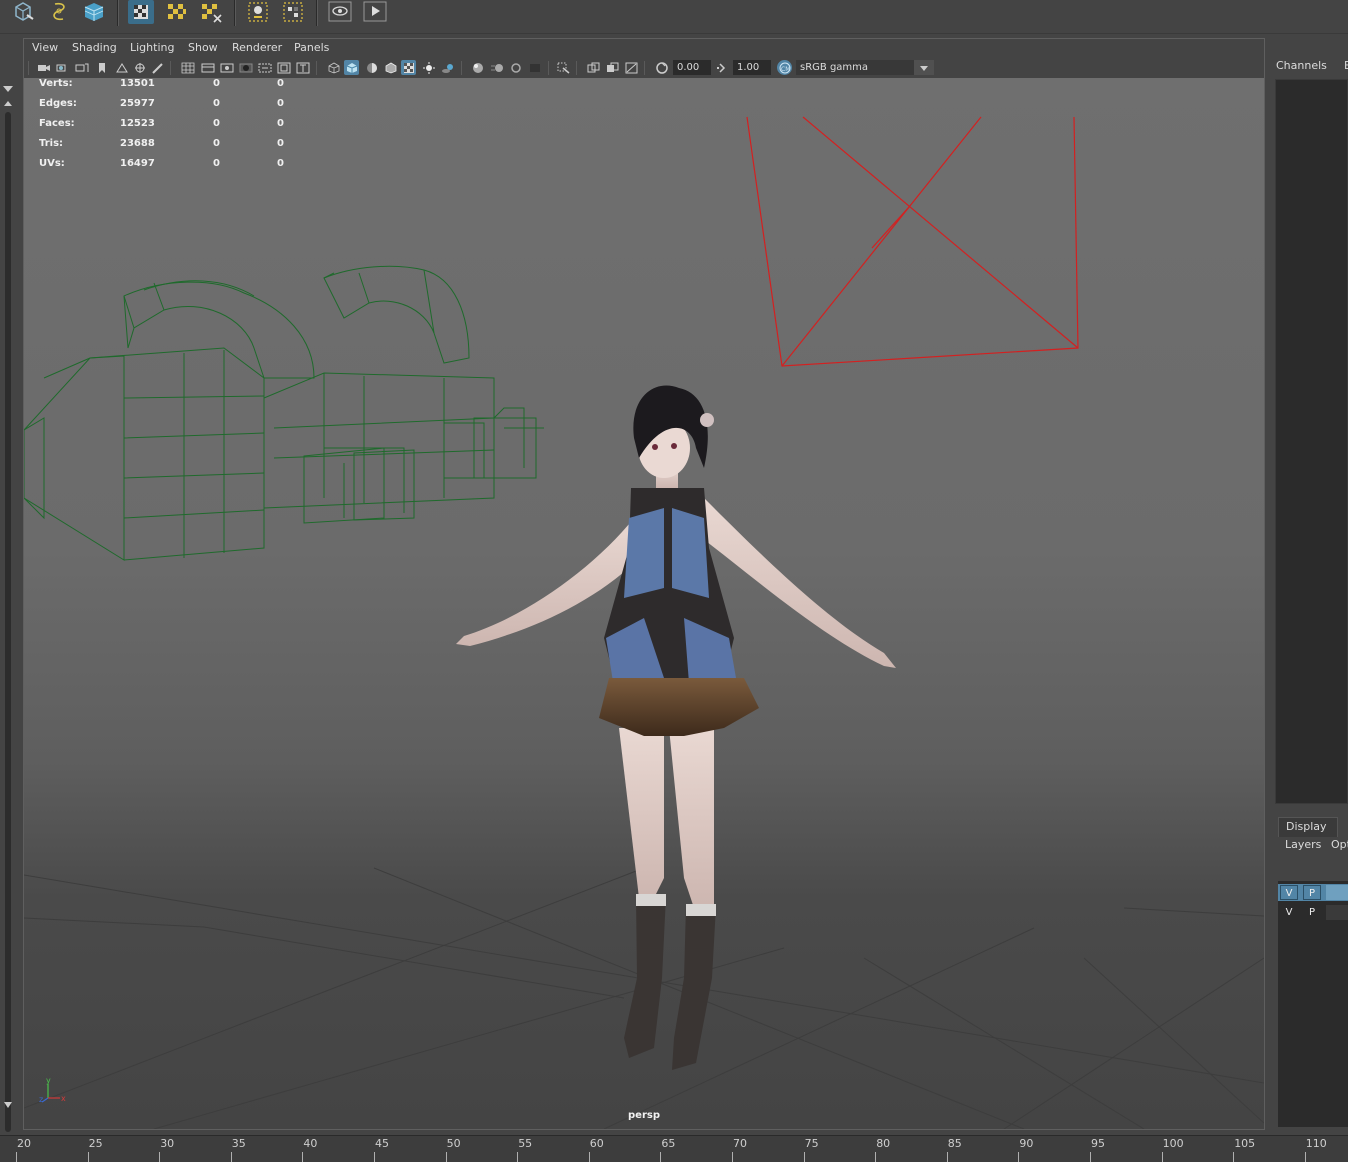 This screenshot has width=1348, height=1162. Describe the element at coordinates (1245, 1143) in the screenshot. I see `time-tick-label: 105` at that location.